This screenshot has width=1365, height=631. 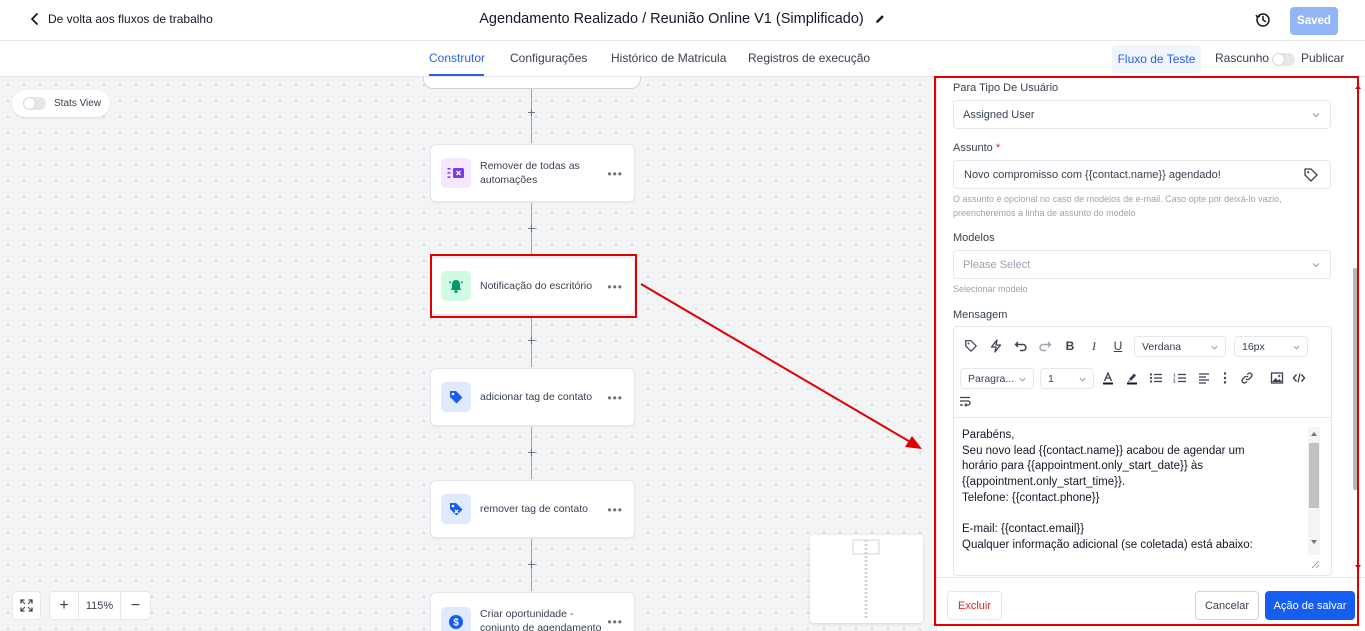 I want to click on font-family-select: Verdana, so click(x=1180, y=346).